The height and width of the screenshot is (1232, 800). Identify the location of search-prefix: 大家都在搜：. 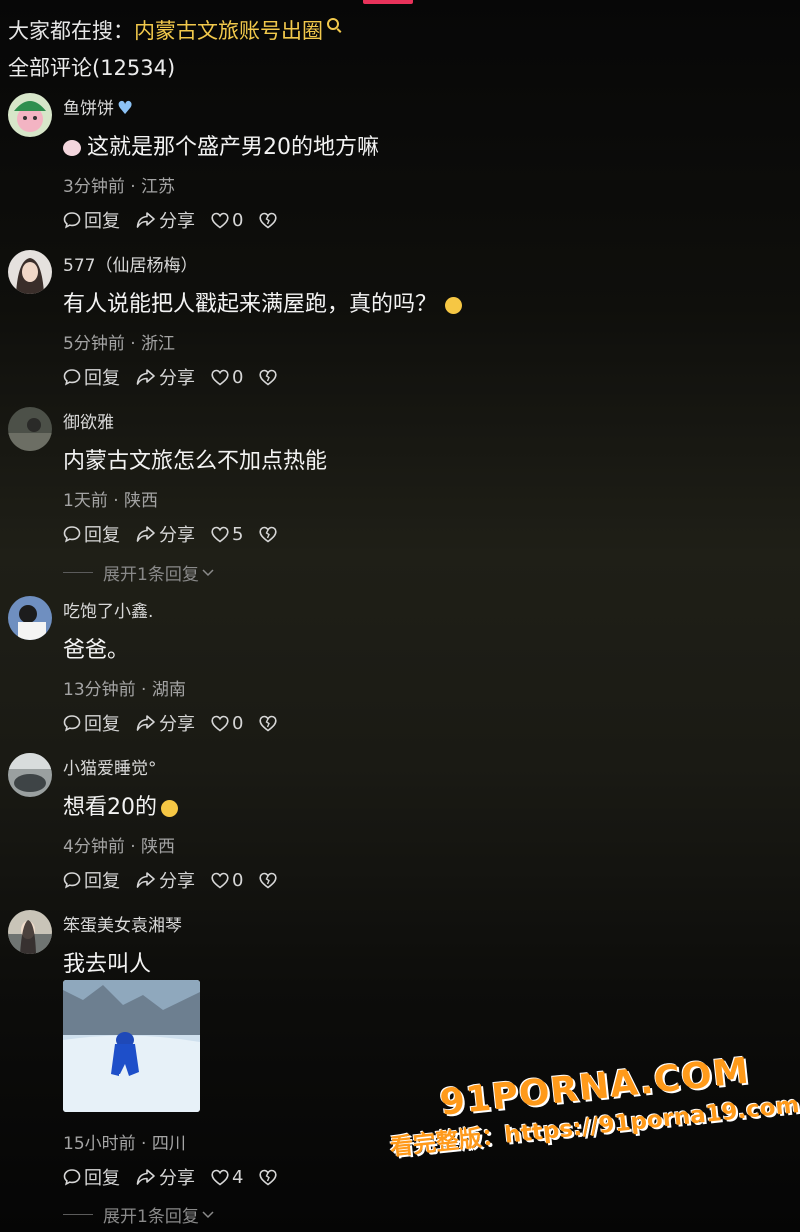
(71, 31).